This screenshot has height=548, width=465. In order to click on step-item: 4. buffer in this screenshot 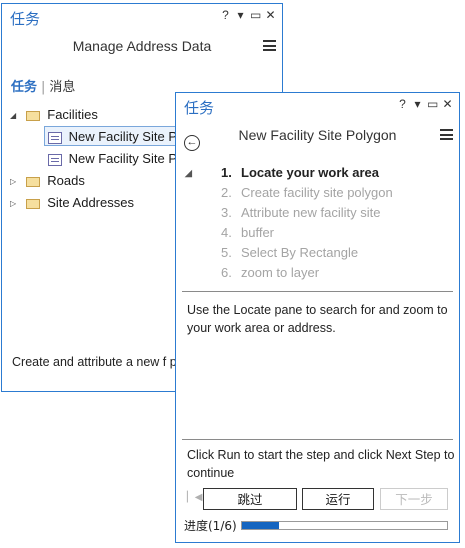, I will do `click(319, 233)`.